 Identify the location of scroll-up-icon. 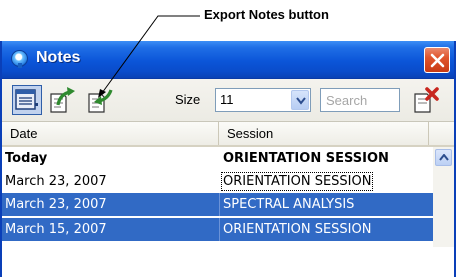
(444, 157).